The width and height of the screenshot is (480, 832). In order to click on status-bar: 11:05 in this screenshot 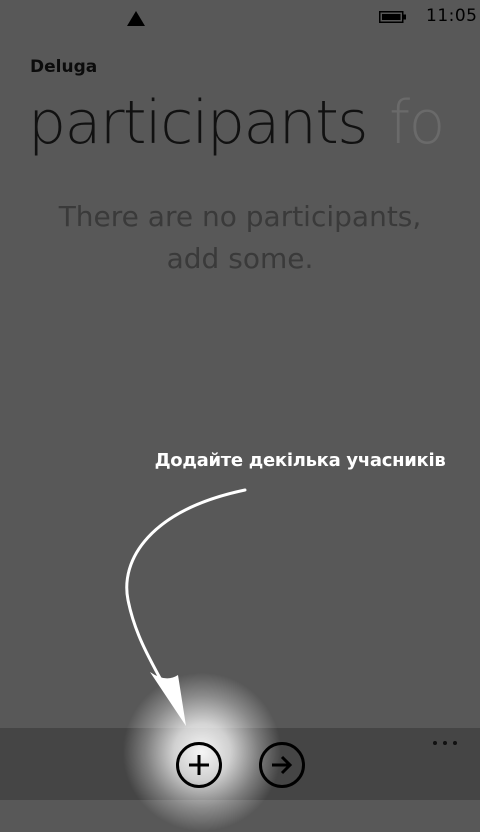, I will do `click(240, 16)`.